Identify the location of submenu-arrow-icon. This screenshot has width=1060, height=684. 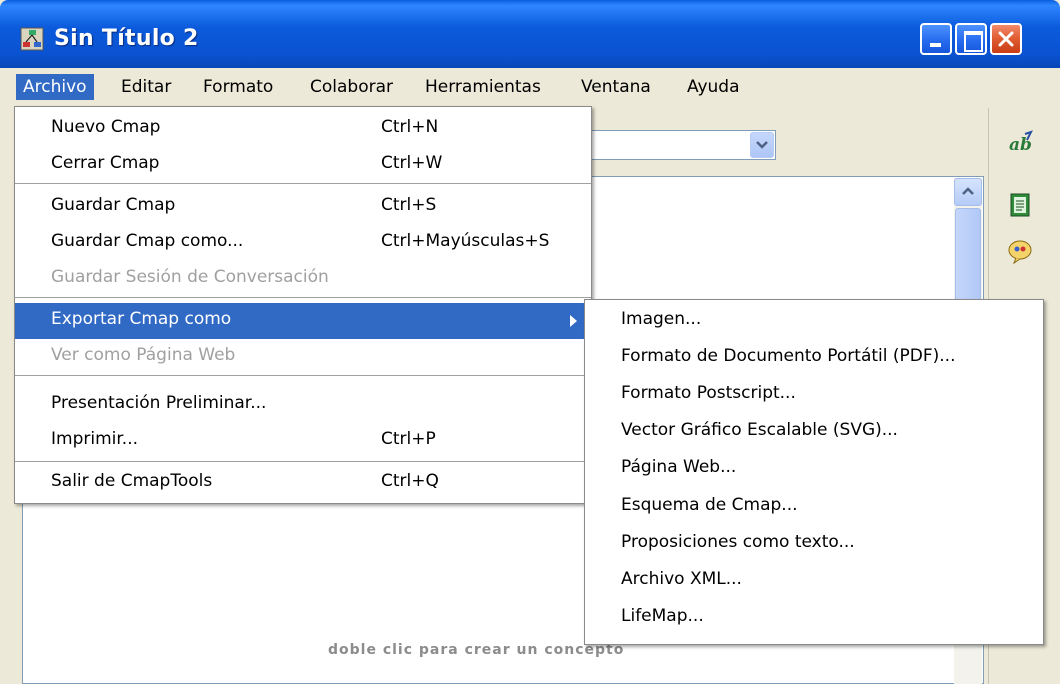
(573, 321).